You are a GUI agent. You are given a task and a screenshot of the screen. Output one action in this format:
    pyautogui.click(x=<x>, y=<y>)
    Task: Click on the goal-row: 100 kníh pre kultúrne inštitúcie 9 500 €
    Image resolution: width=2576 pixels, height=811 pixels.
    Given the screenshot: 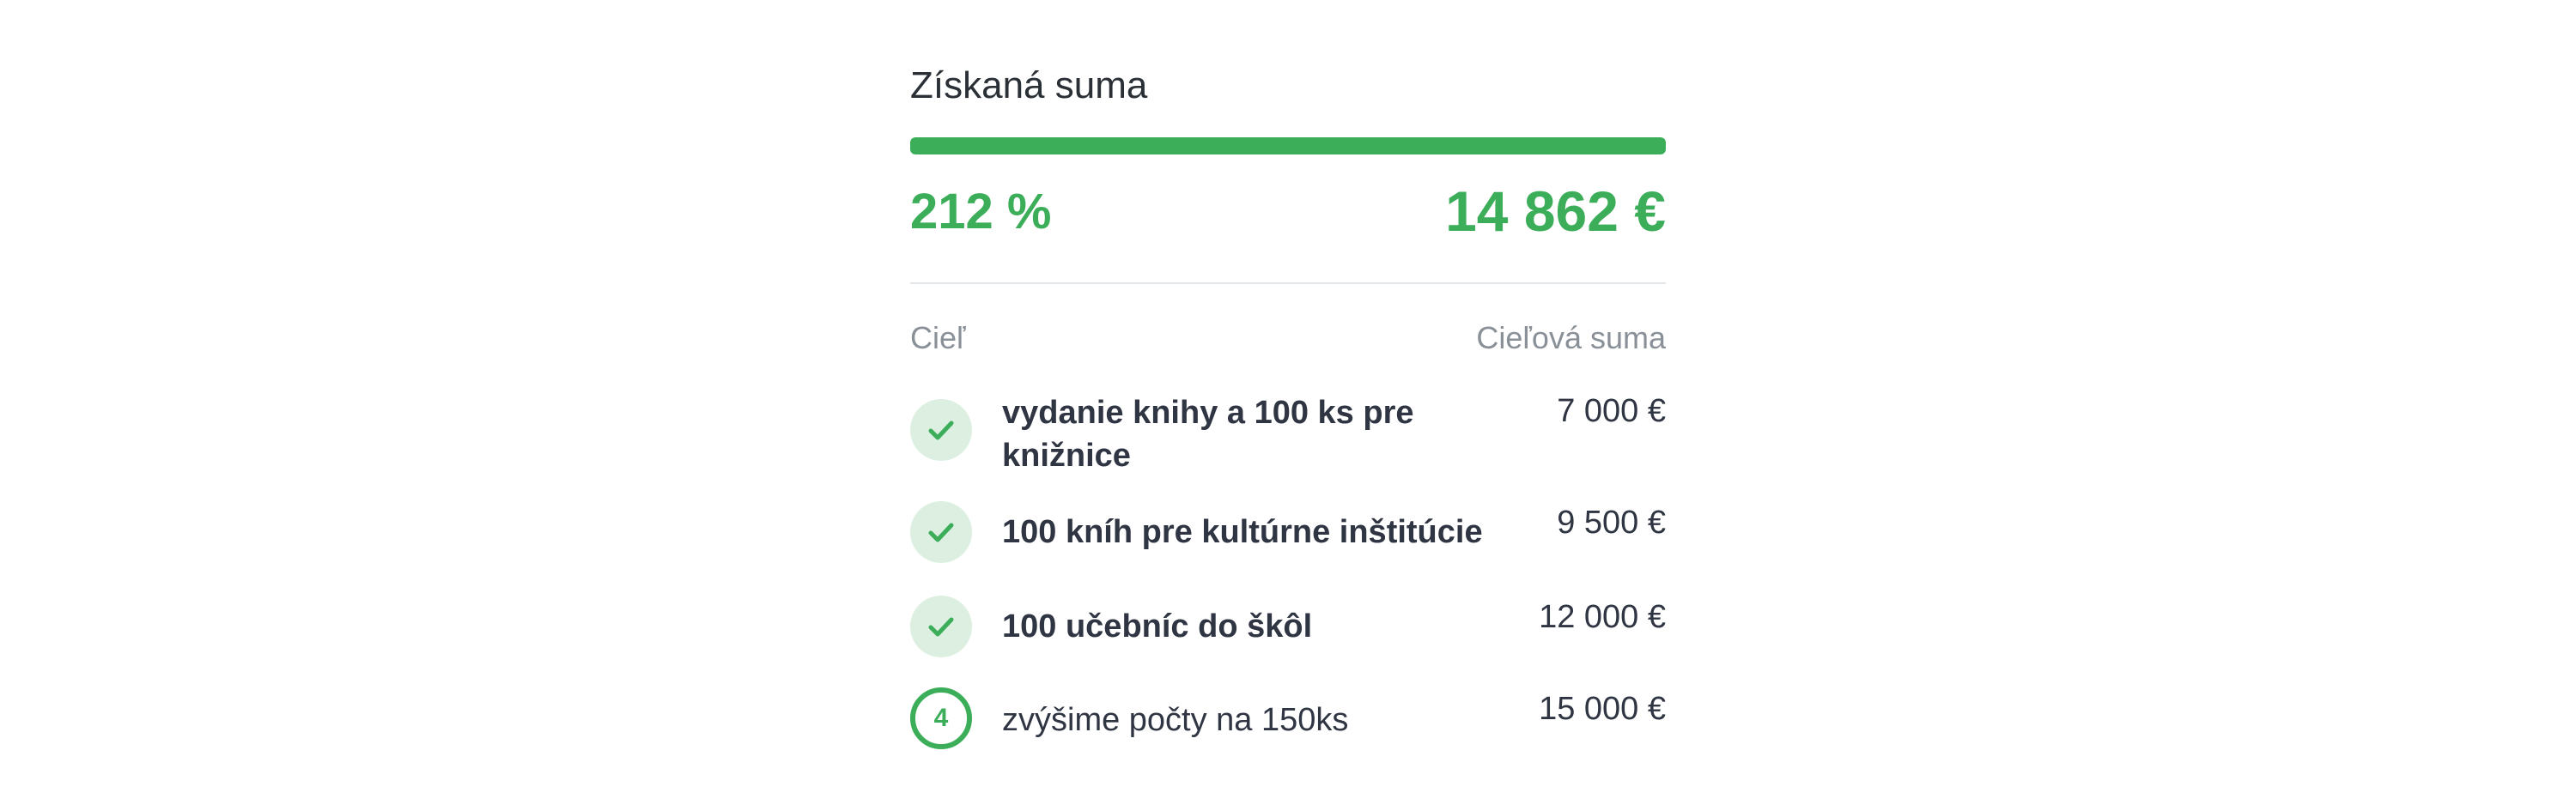 What is the action you would take?
    pyautogui.click(x=1288, y=535)
    